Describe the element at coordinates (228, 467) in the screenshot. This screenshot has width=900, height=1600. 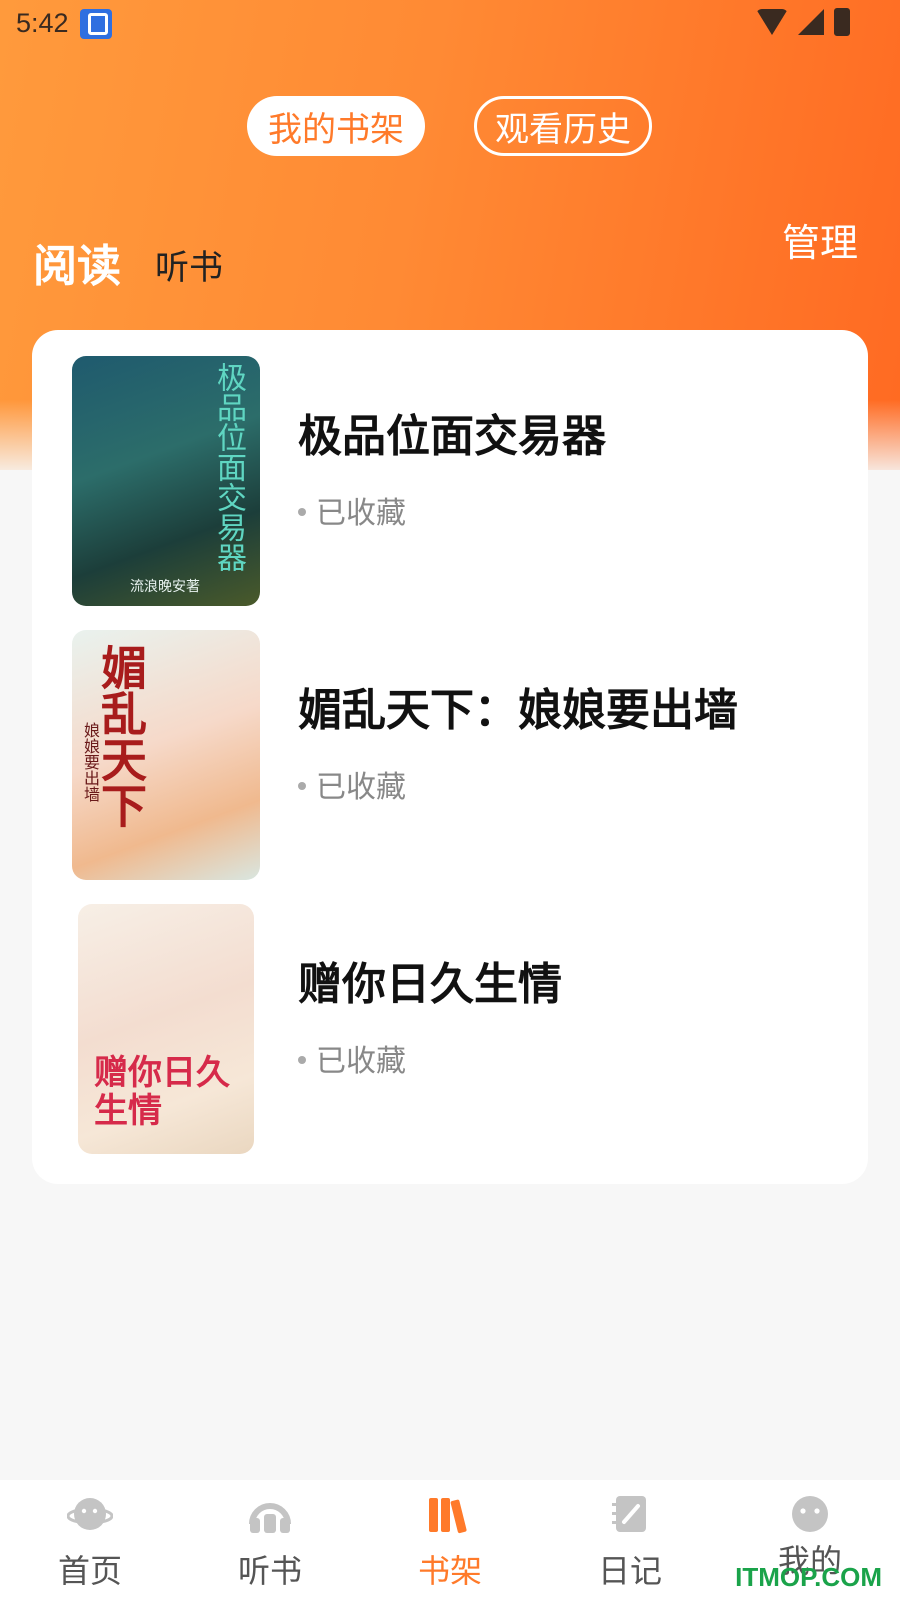
I see `cover-title-text: 极品位面交易器` at that location.